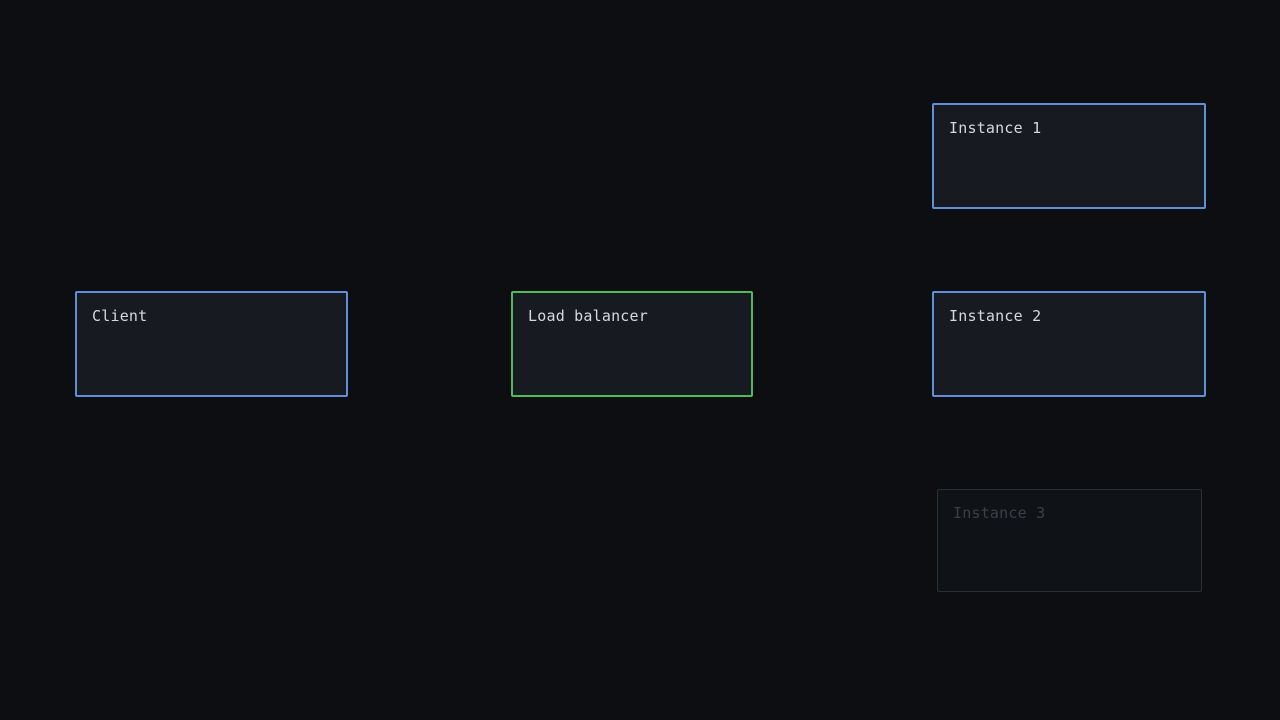 This screenshot has width=1280, height=720. What do you see at coordinates (1069, 156) in the screenshot?
I see `instance-1-node: Instance 1` at bounding box center [1069, 156].